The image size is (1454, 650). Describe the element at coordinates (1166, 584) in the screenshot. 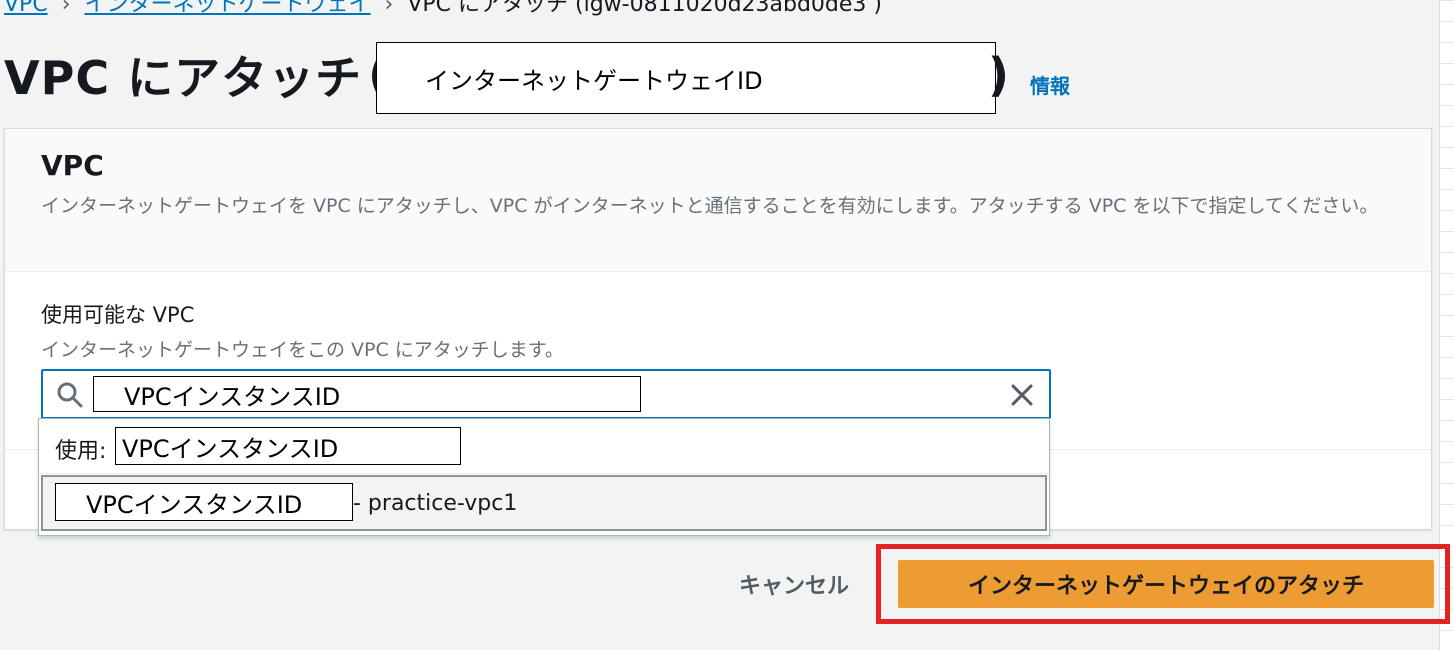

I see `attach-internet-gateway-button: インターネットゲートウェイのアタッチ` at that location.